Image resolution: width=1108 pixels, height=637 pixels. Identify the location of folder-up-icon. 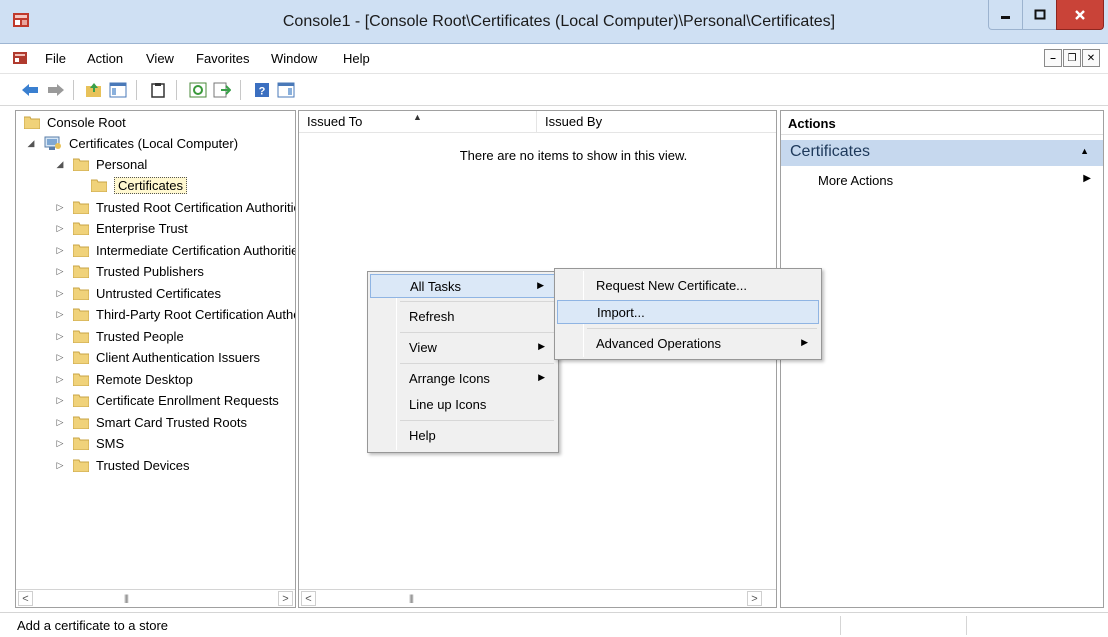
(93, 90).